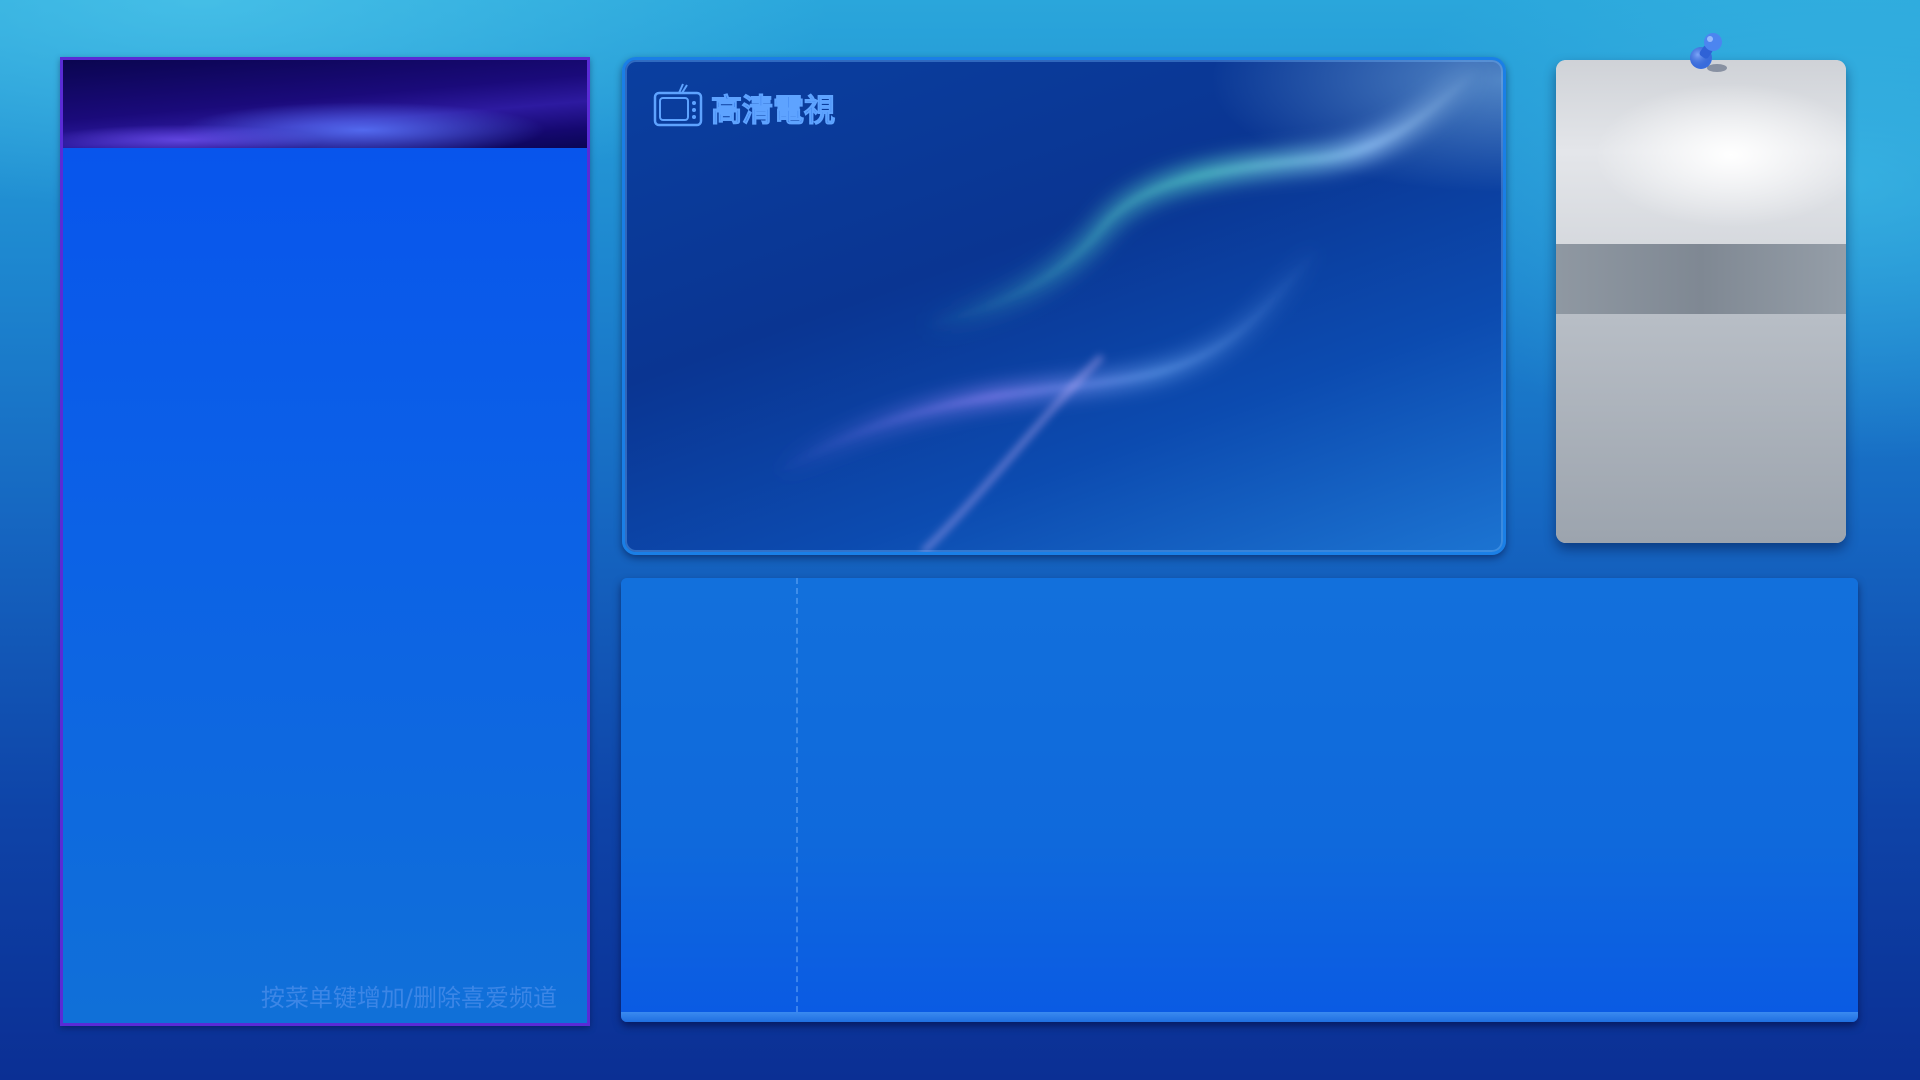  I want to click on guide-bottom-strip, so click(1239, 1017).